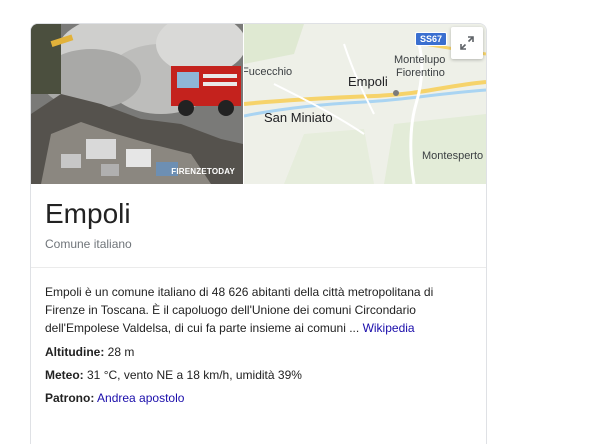 The height and width of the screenshot is (444, 600). I want to click on patron-link: Andrea apostolo, so click(140, 398).